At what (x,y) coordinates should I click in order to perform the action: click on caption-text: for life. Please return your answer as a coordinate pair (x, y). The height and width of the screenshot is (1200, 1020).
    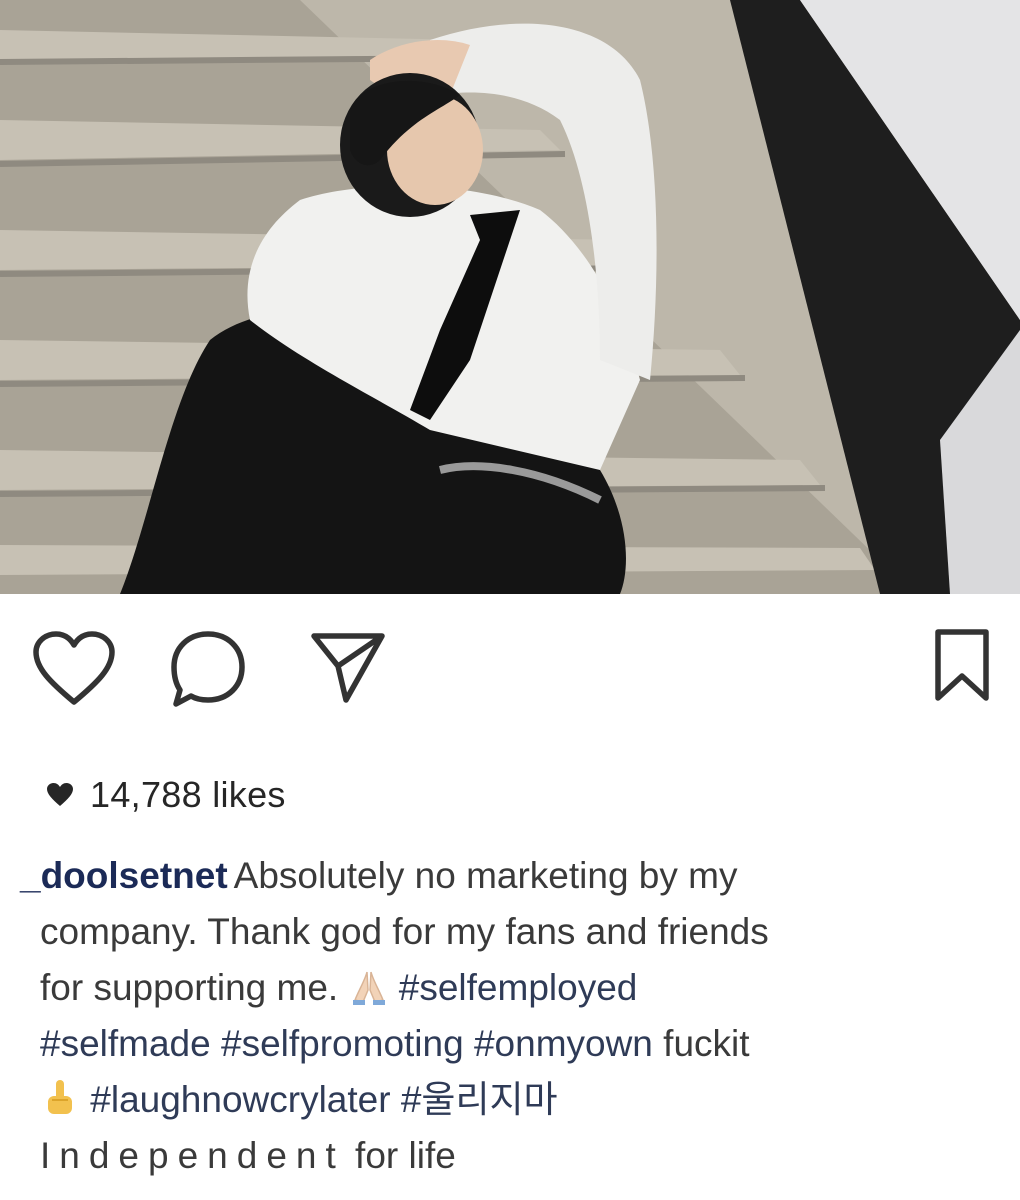
    Looking at the image, I should click on (405, 1155).